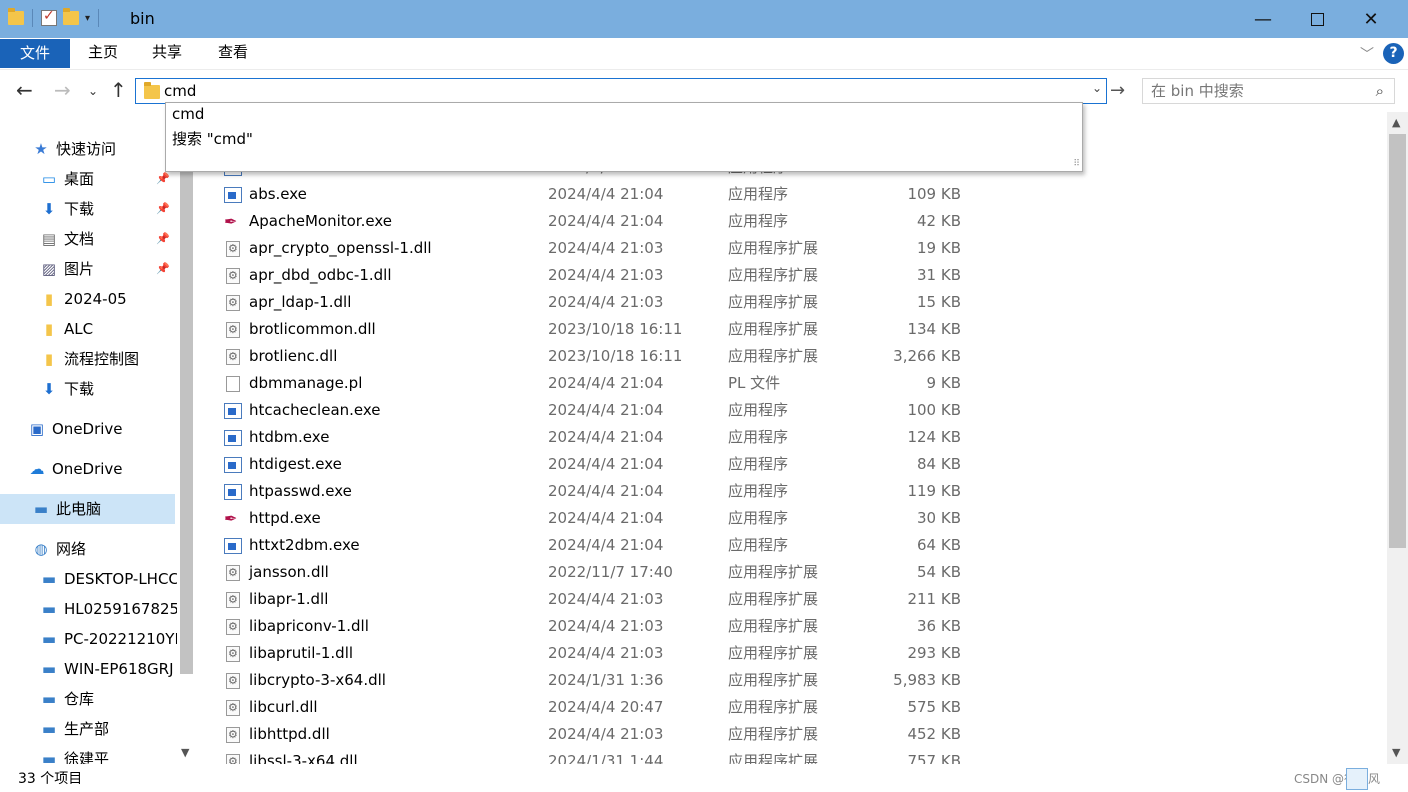 This screenshot has height=792, width=1408. What do you see at coordinates (939, 572) in the screenshot?
I see `file-size: 54 KB` at bounding box center [939, 572].